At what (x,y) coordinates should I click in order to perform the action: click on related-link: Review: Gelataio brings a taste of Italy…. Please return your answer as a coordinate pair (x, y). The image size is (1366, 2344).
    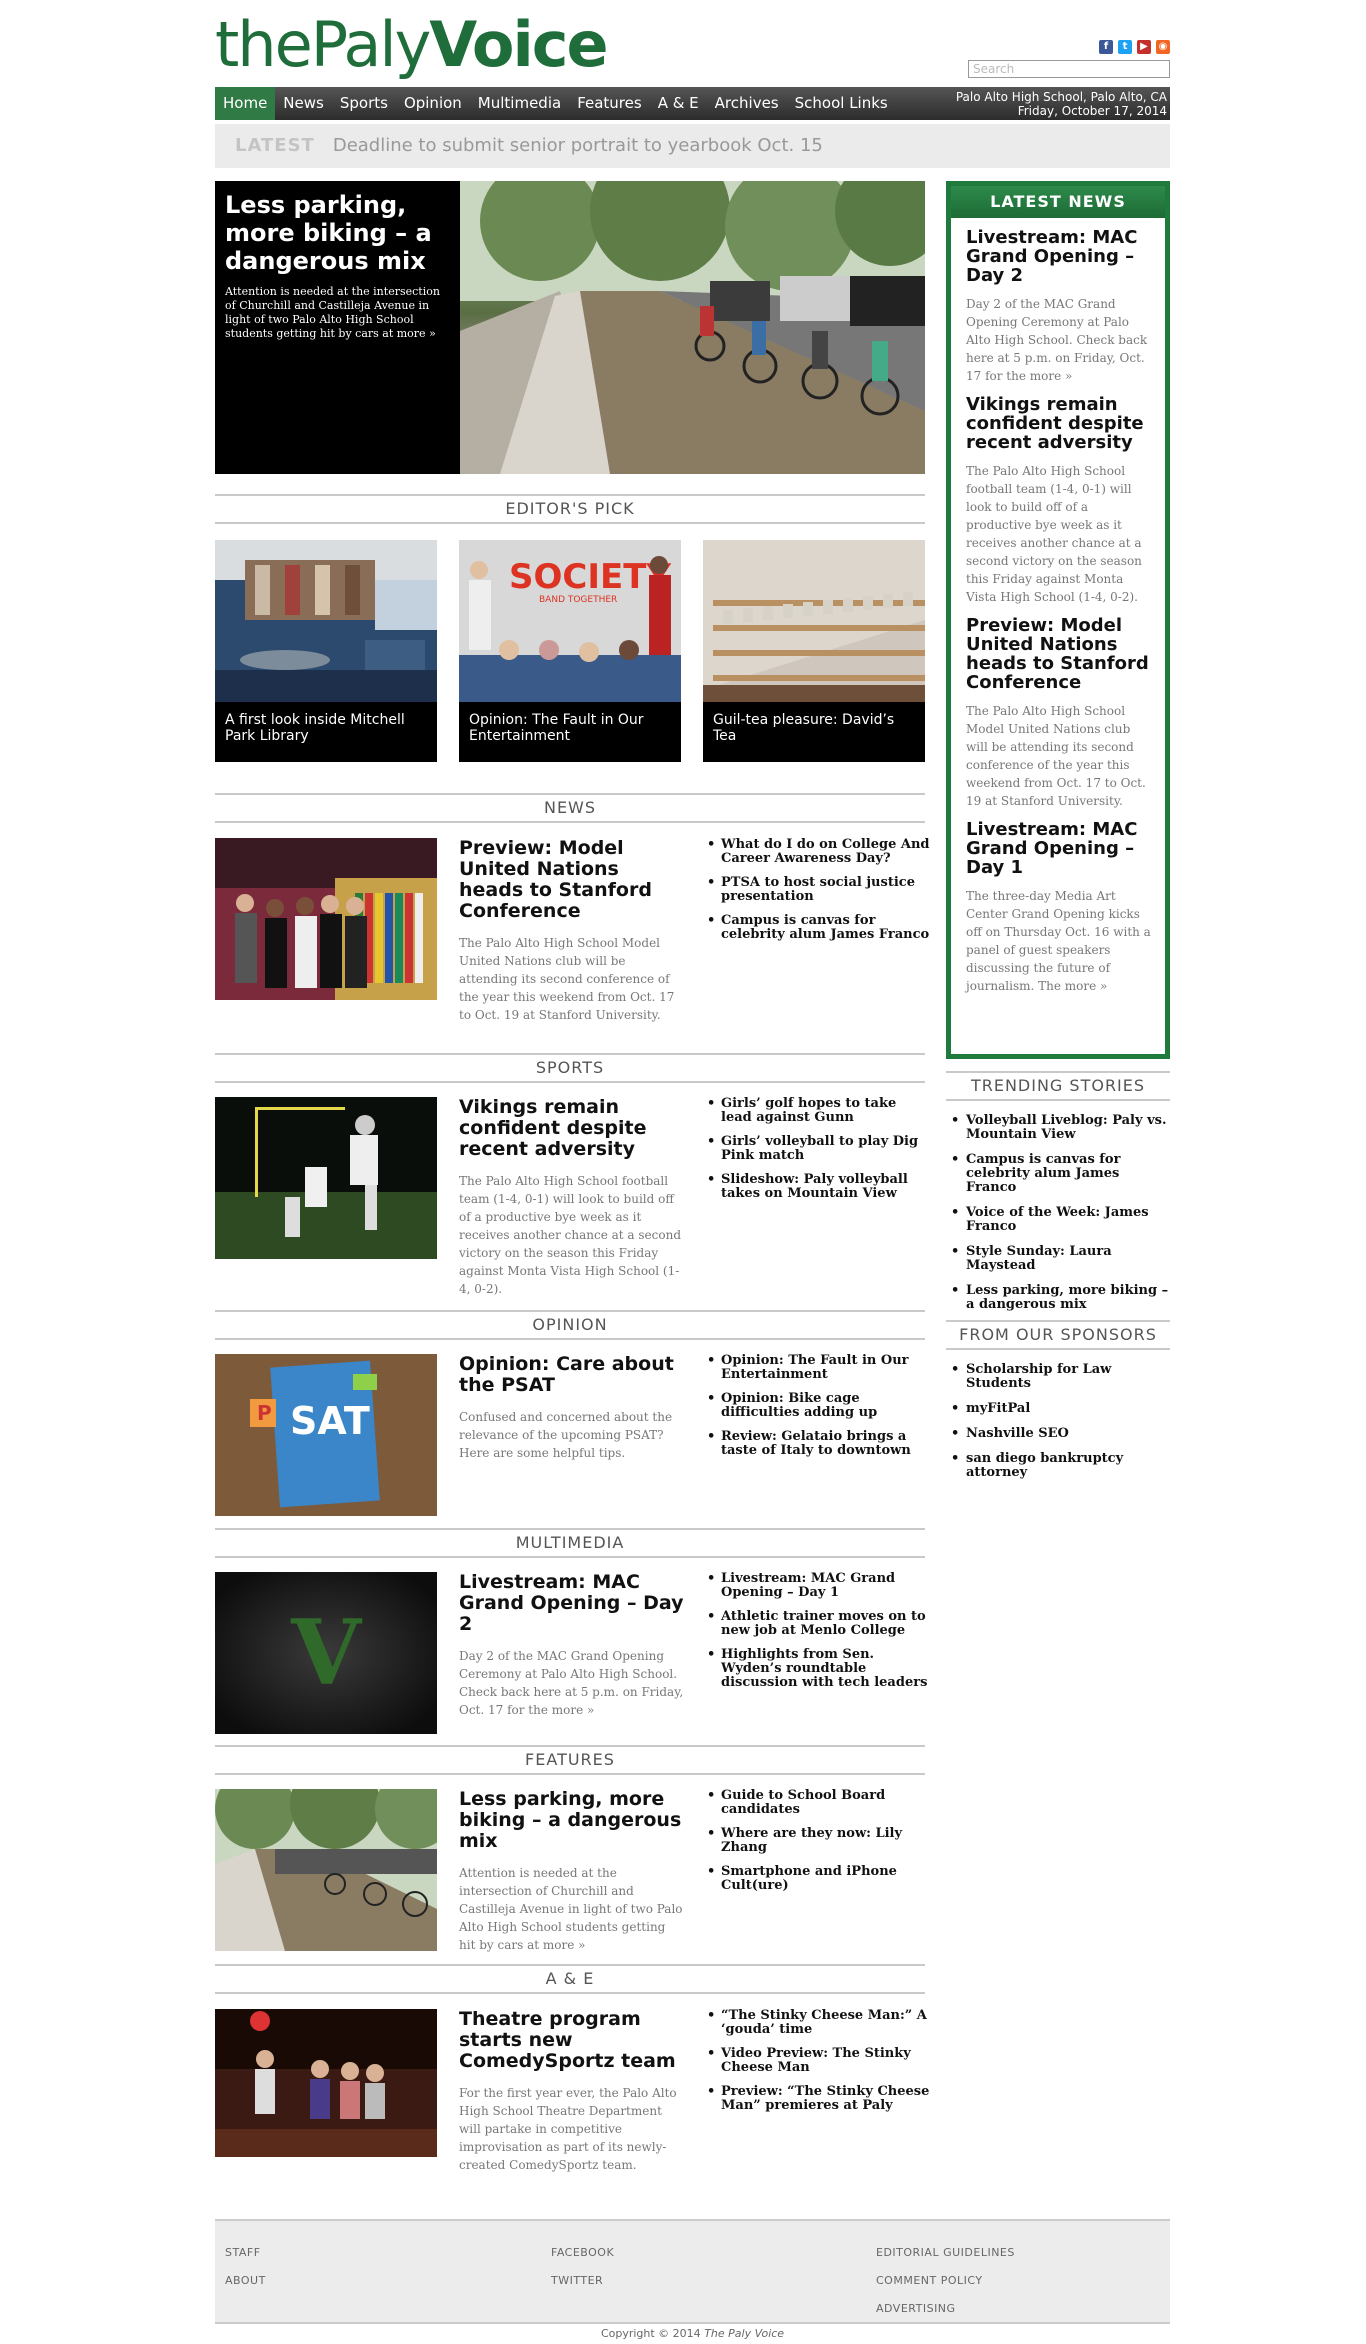
    Looking at the image, I should click on (817, 1444).